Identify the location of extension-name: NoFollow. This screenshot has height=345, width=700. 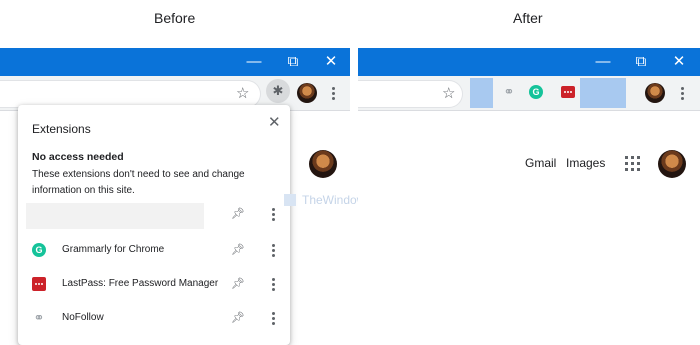
(83, 317).